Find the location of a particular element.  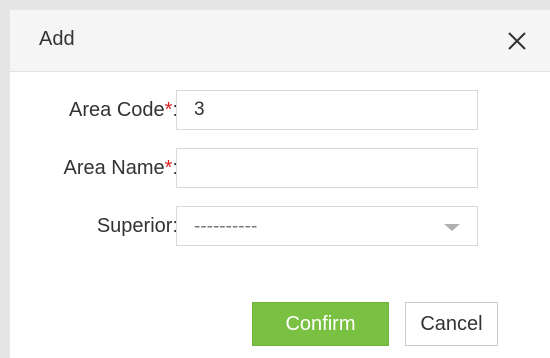

area-code-input is located at coordinates (327, 110).